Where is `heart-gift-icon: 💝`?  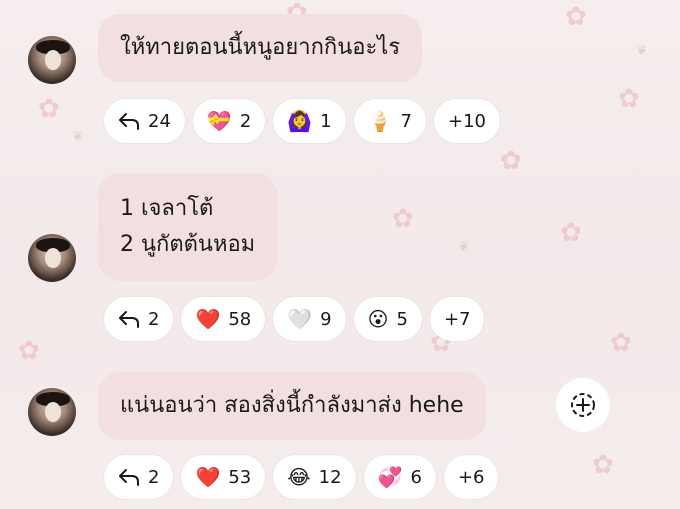 heart-gift-icon: 💝 is located at coordinates (219, 121).